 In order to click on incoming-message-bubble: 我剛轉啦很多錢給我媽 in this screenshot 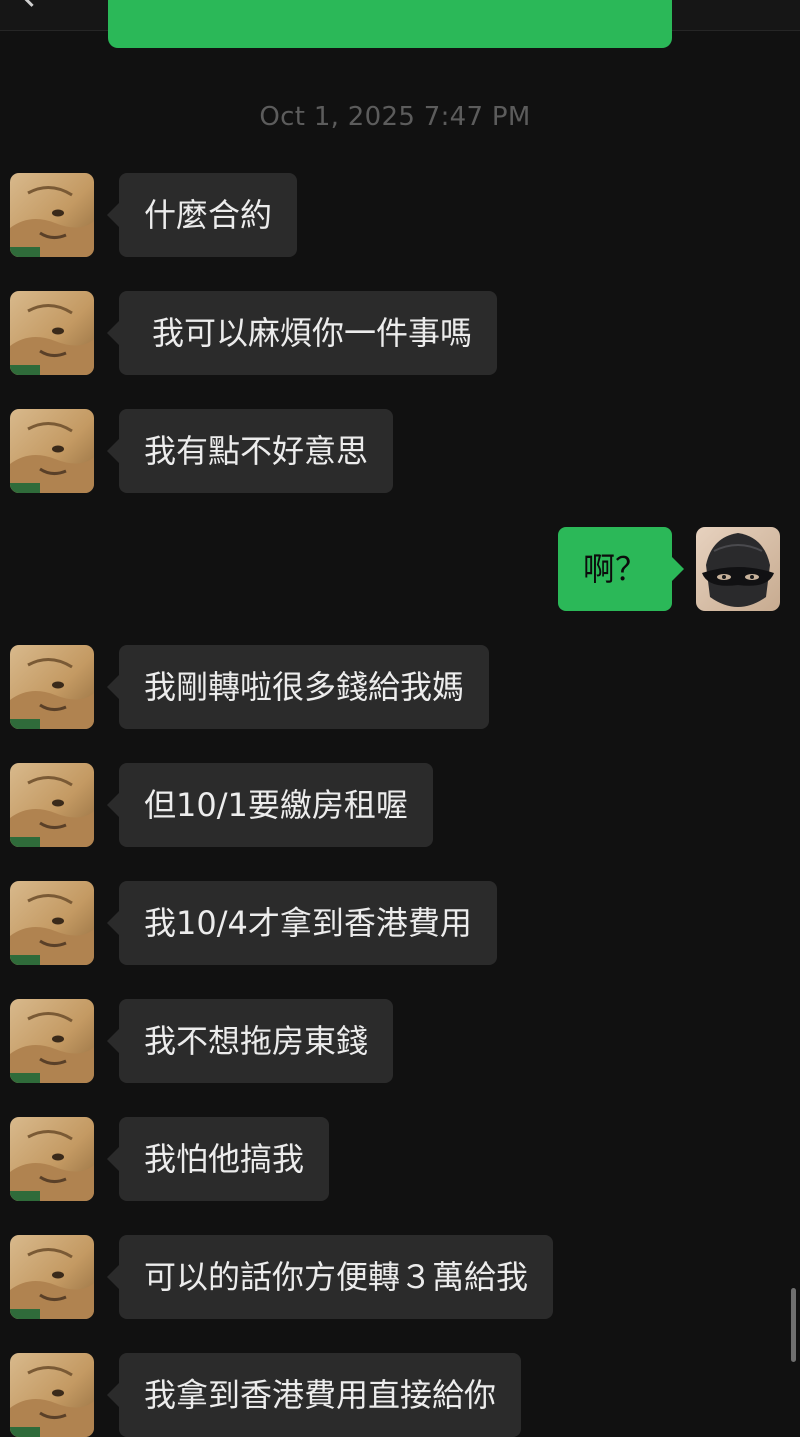, I will do `click(298, 687)`.